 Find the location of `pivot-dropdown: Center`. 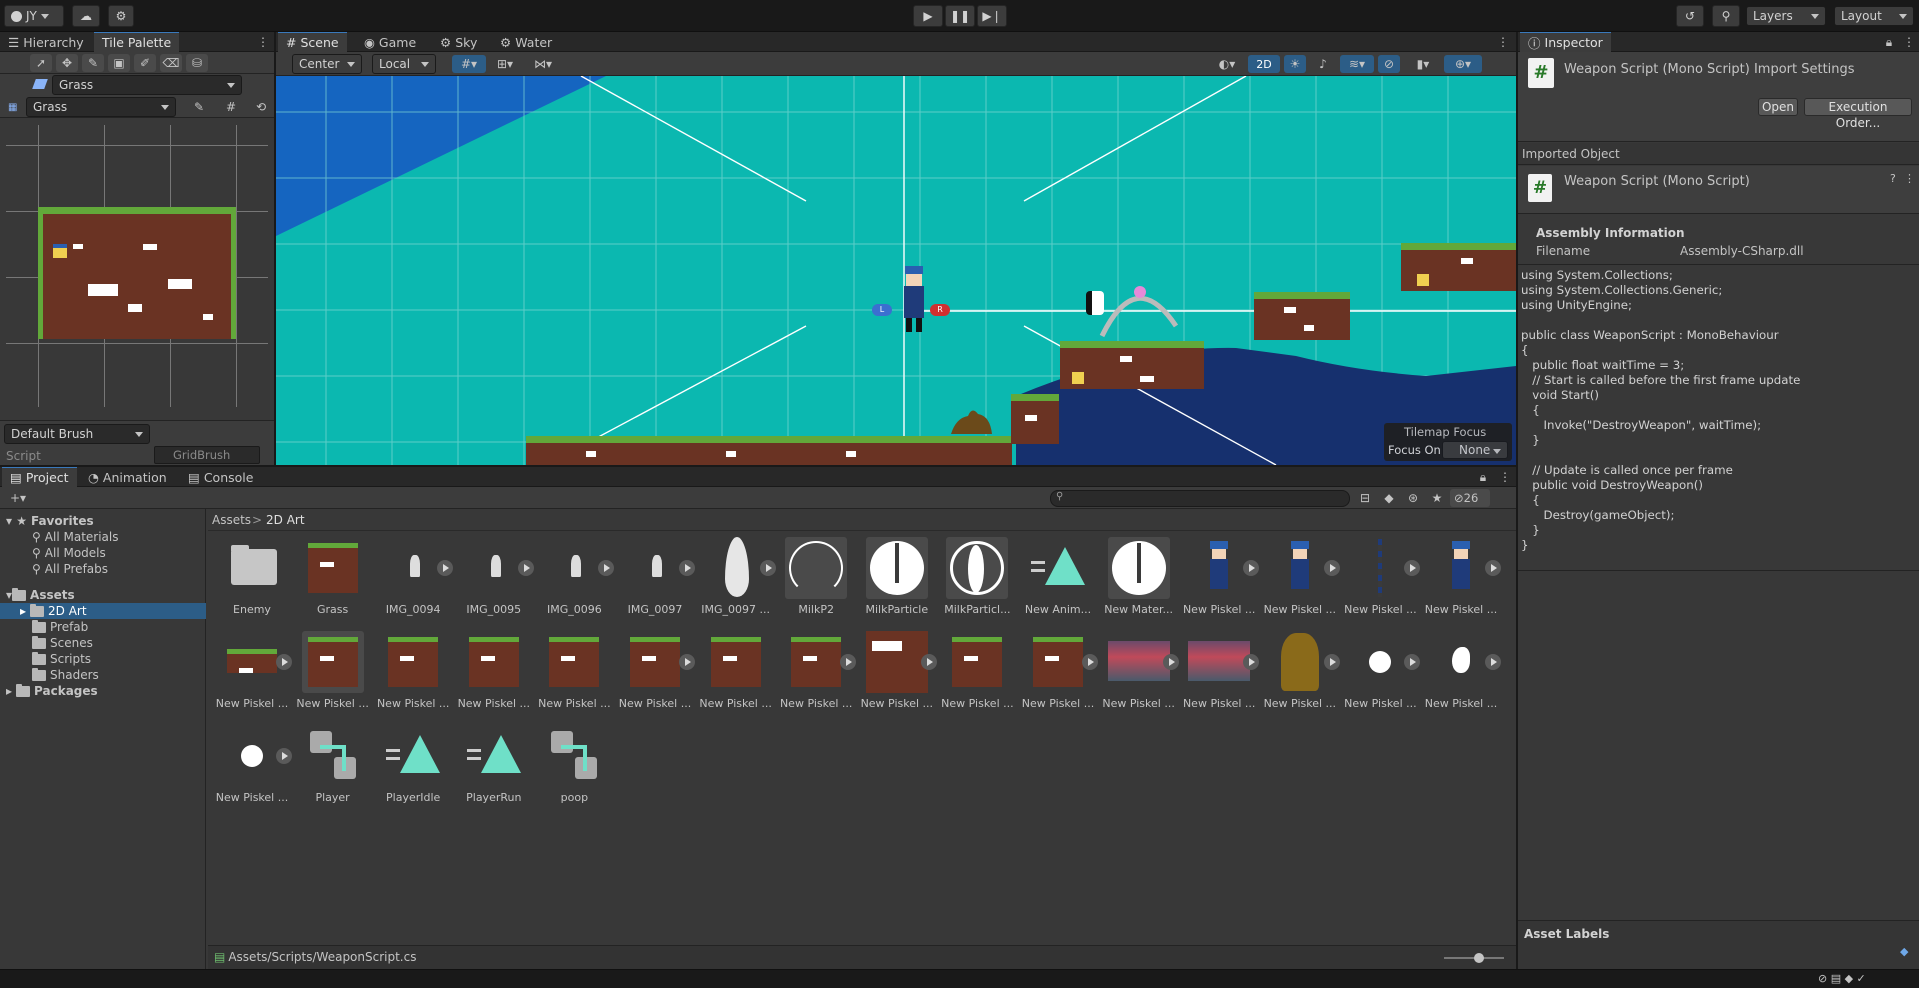

pivot-dropdown: Center is located at coordinates (327, 64).